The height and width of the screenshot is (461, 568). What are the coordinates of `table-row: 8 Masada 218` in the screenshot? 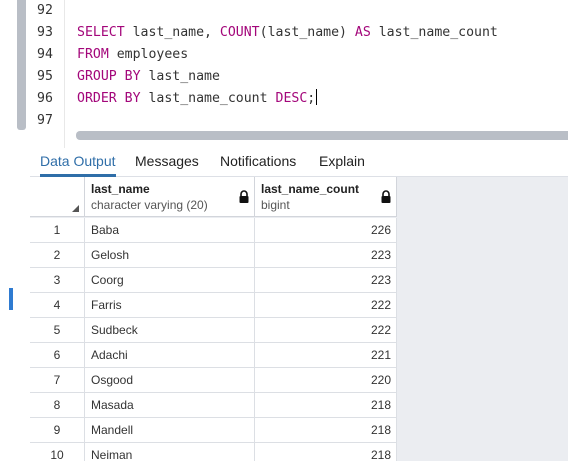 It's located at (213, 405).